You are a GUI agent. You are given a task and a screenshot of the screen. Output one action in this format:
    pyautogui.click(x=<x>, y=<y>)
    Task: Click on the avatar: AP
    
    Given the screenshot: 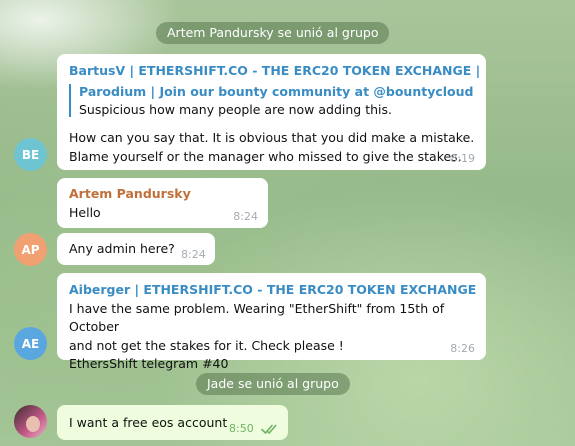 What is the action you would take?
    pyautogui.click(x=30, y=249)
    